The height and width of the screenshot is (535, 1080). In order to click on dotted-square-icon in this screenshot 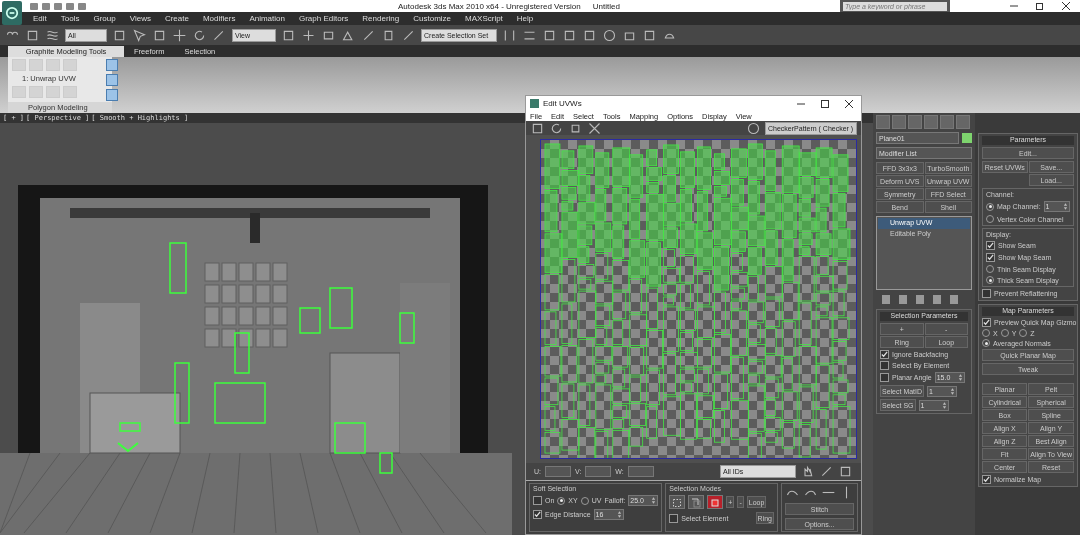, I will do `click(677, 503)`.